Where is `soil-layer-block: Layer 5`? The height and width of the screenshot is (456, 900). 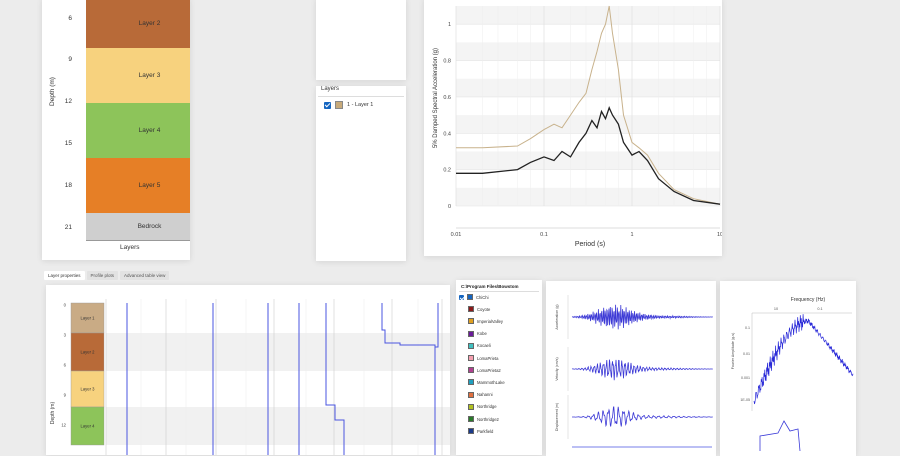 soil-layer-block: Layer 5 is located at coordinates (138, 186).